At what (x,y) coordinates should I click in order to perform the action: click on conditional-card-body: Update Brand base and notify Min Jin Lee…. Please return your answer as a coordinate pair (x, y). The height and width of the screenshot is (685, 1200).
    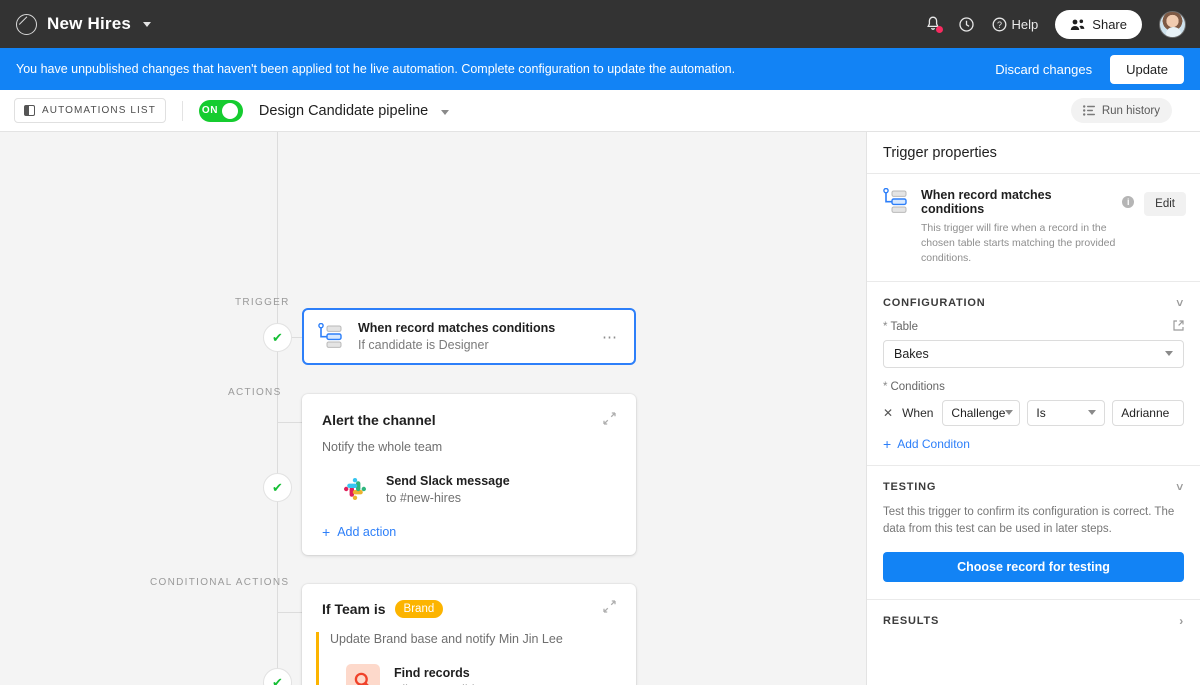
    Looking at the image, I should click on (466, 658).